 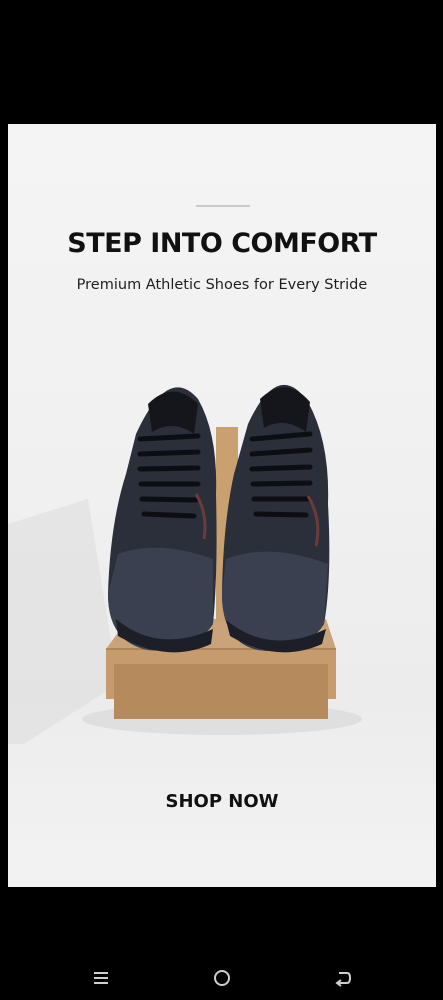 I want to click on home-circle-icon, so click(x=221, y=977).